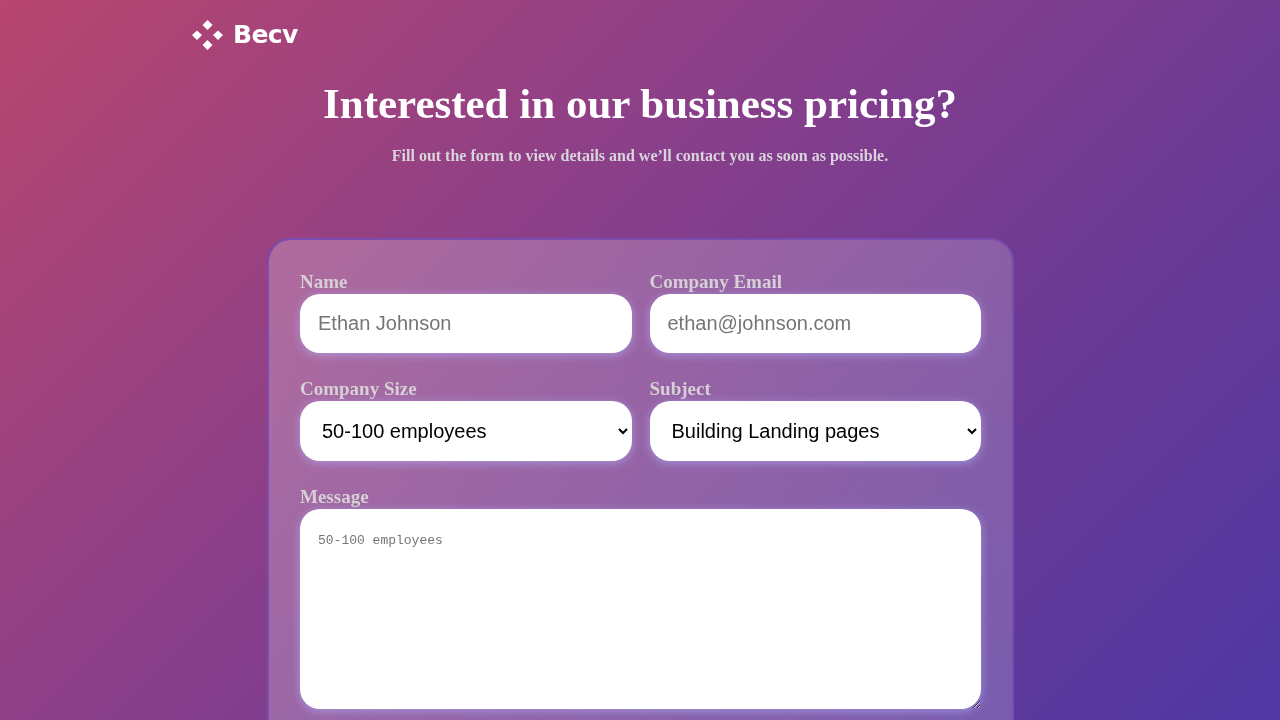  What do you see at coordinates (466, 323) in the screenshot?
I see `text-input: Ethan Johnson` at bounding box center [466, 323].